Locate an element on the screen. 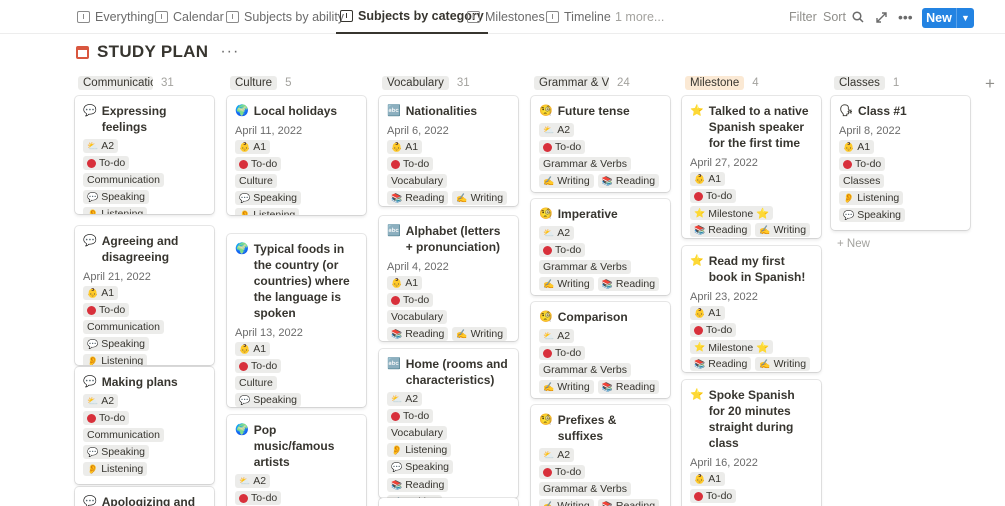 Image resolution: width=1005 pixels, height=506 pixels. column-header: Grammar & Ve 24 is located at coordinates (602, 83).